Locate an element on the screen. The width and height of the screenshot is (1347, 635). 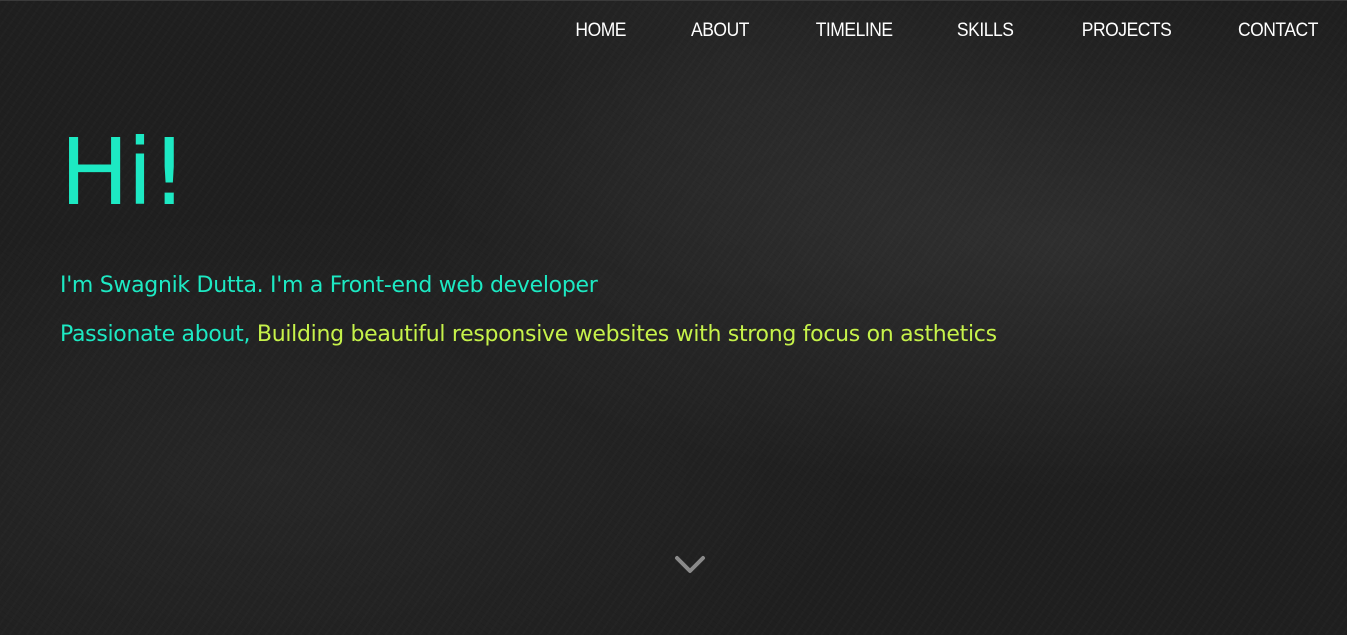
nav-link-projects: PROJECTS is located at coordinates (1127, 31).